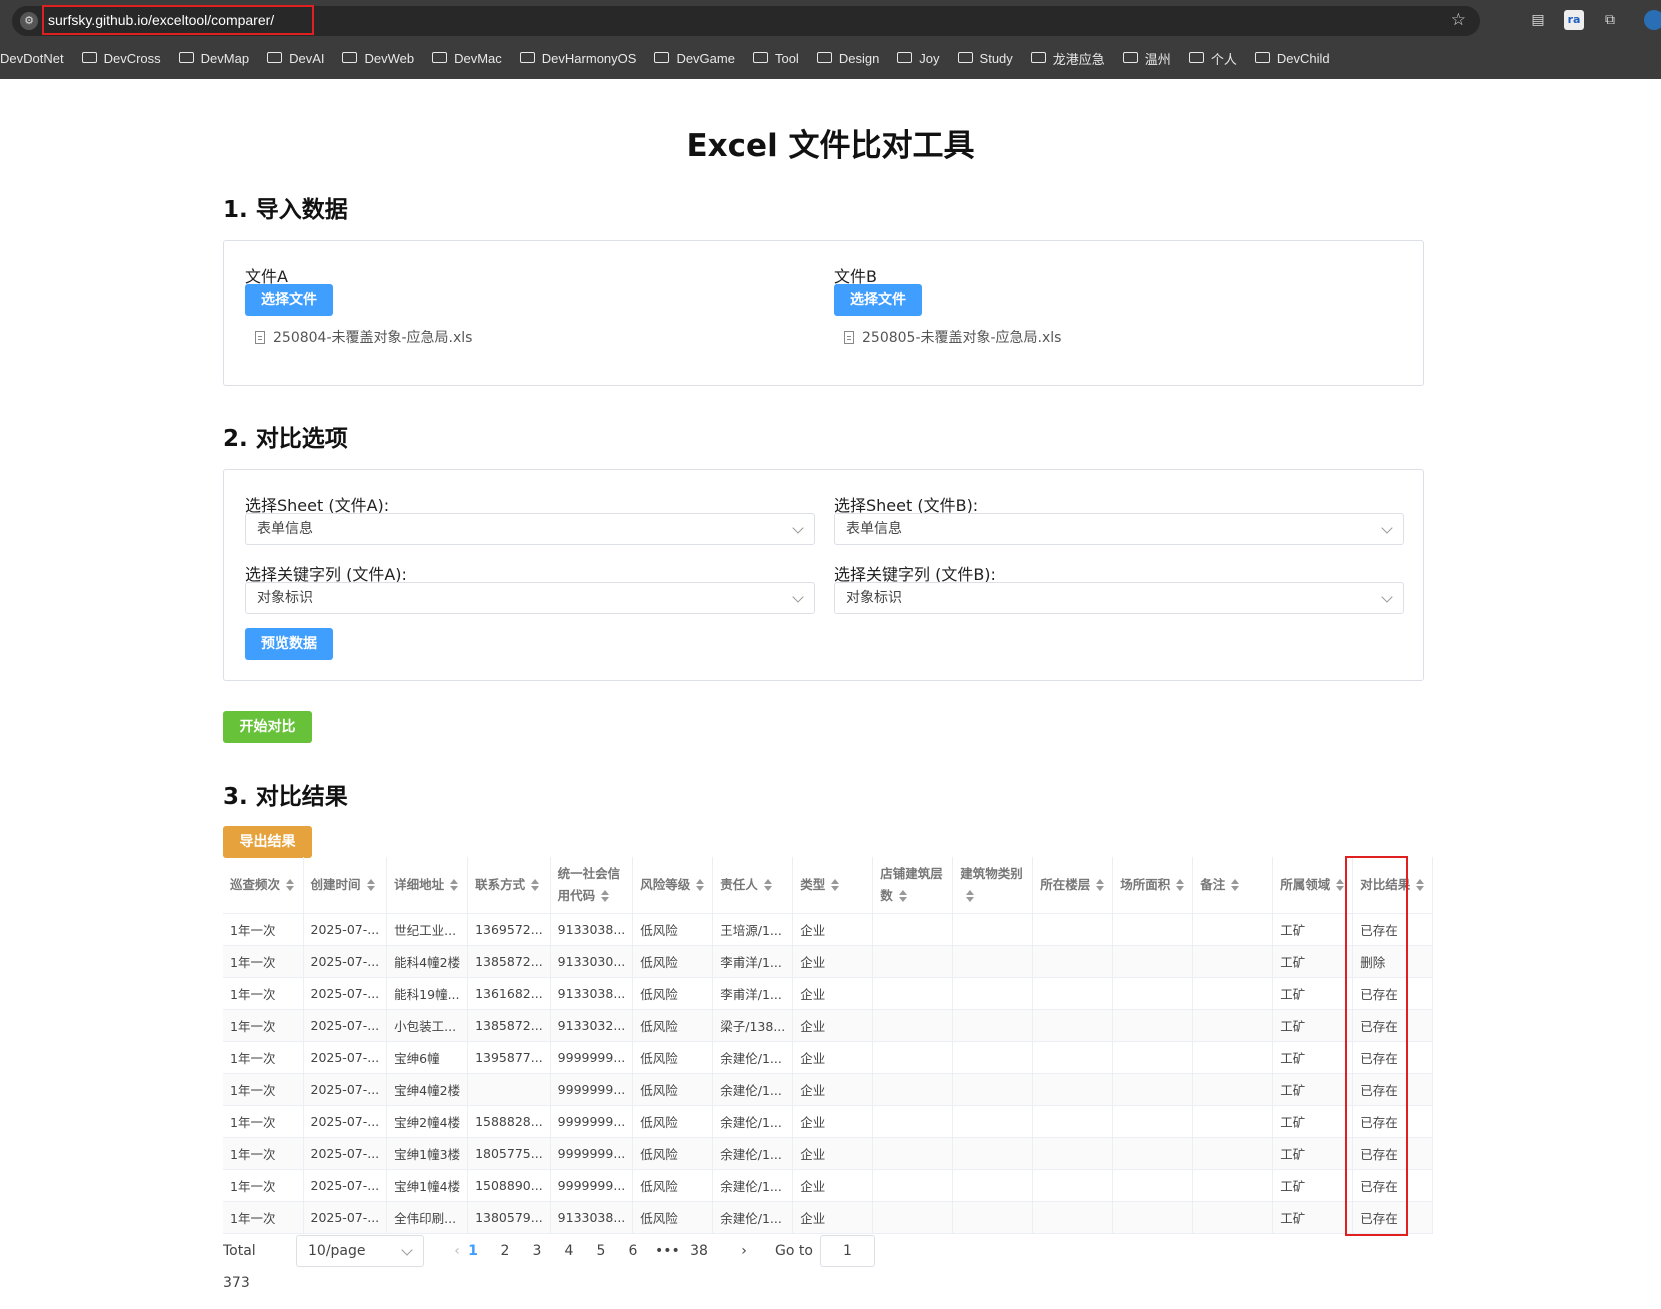 The width and height of the screenshot is (1661, 1309). I want to click on more-pages-icon: •••, so click(667, 1251).